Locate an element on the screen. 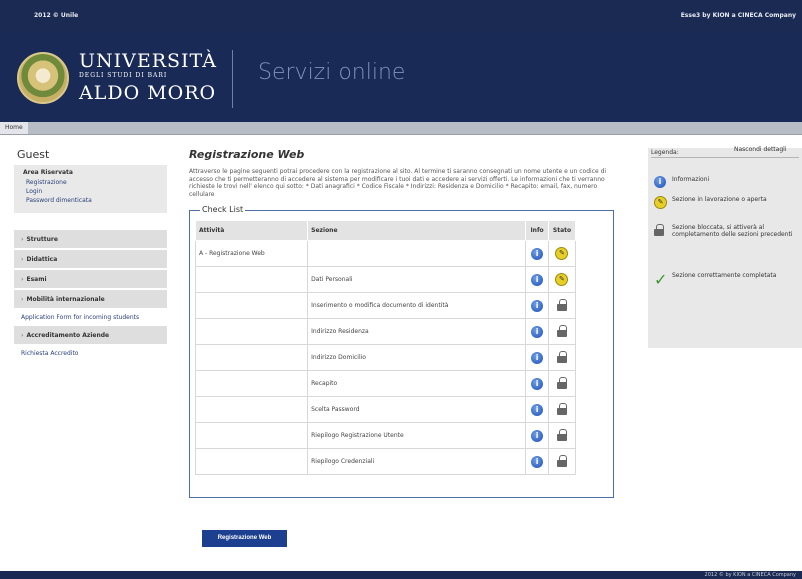  forgot-password-link: Password dimenticata is located at coordinates (93, 200).